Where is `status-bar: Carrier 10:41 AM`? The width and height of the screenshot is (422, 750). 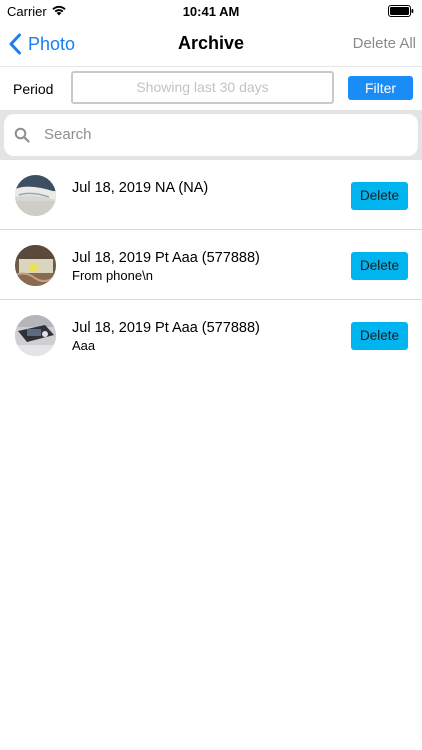 status-bar: Carrier 10:41 AM is located at coordinates (211, 11).